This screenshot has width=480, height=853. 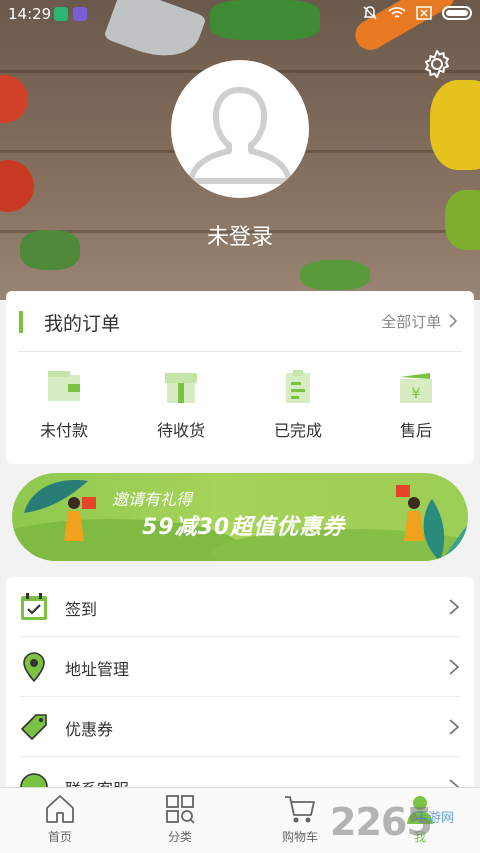 I want to click on menu-item-address: 地址管理, so click(x=240, y=667).